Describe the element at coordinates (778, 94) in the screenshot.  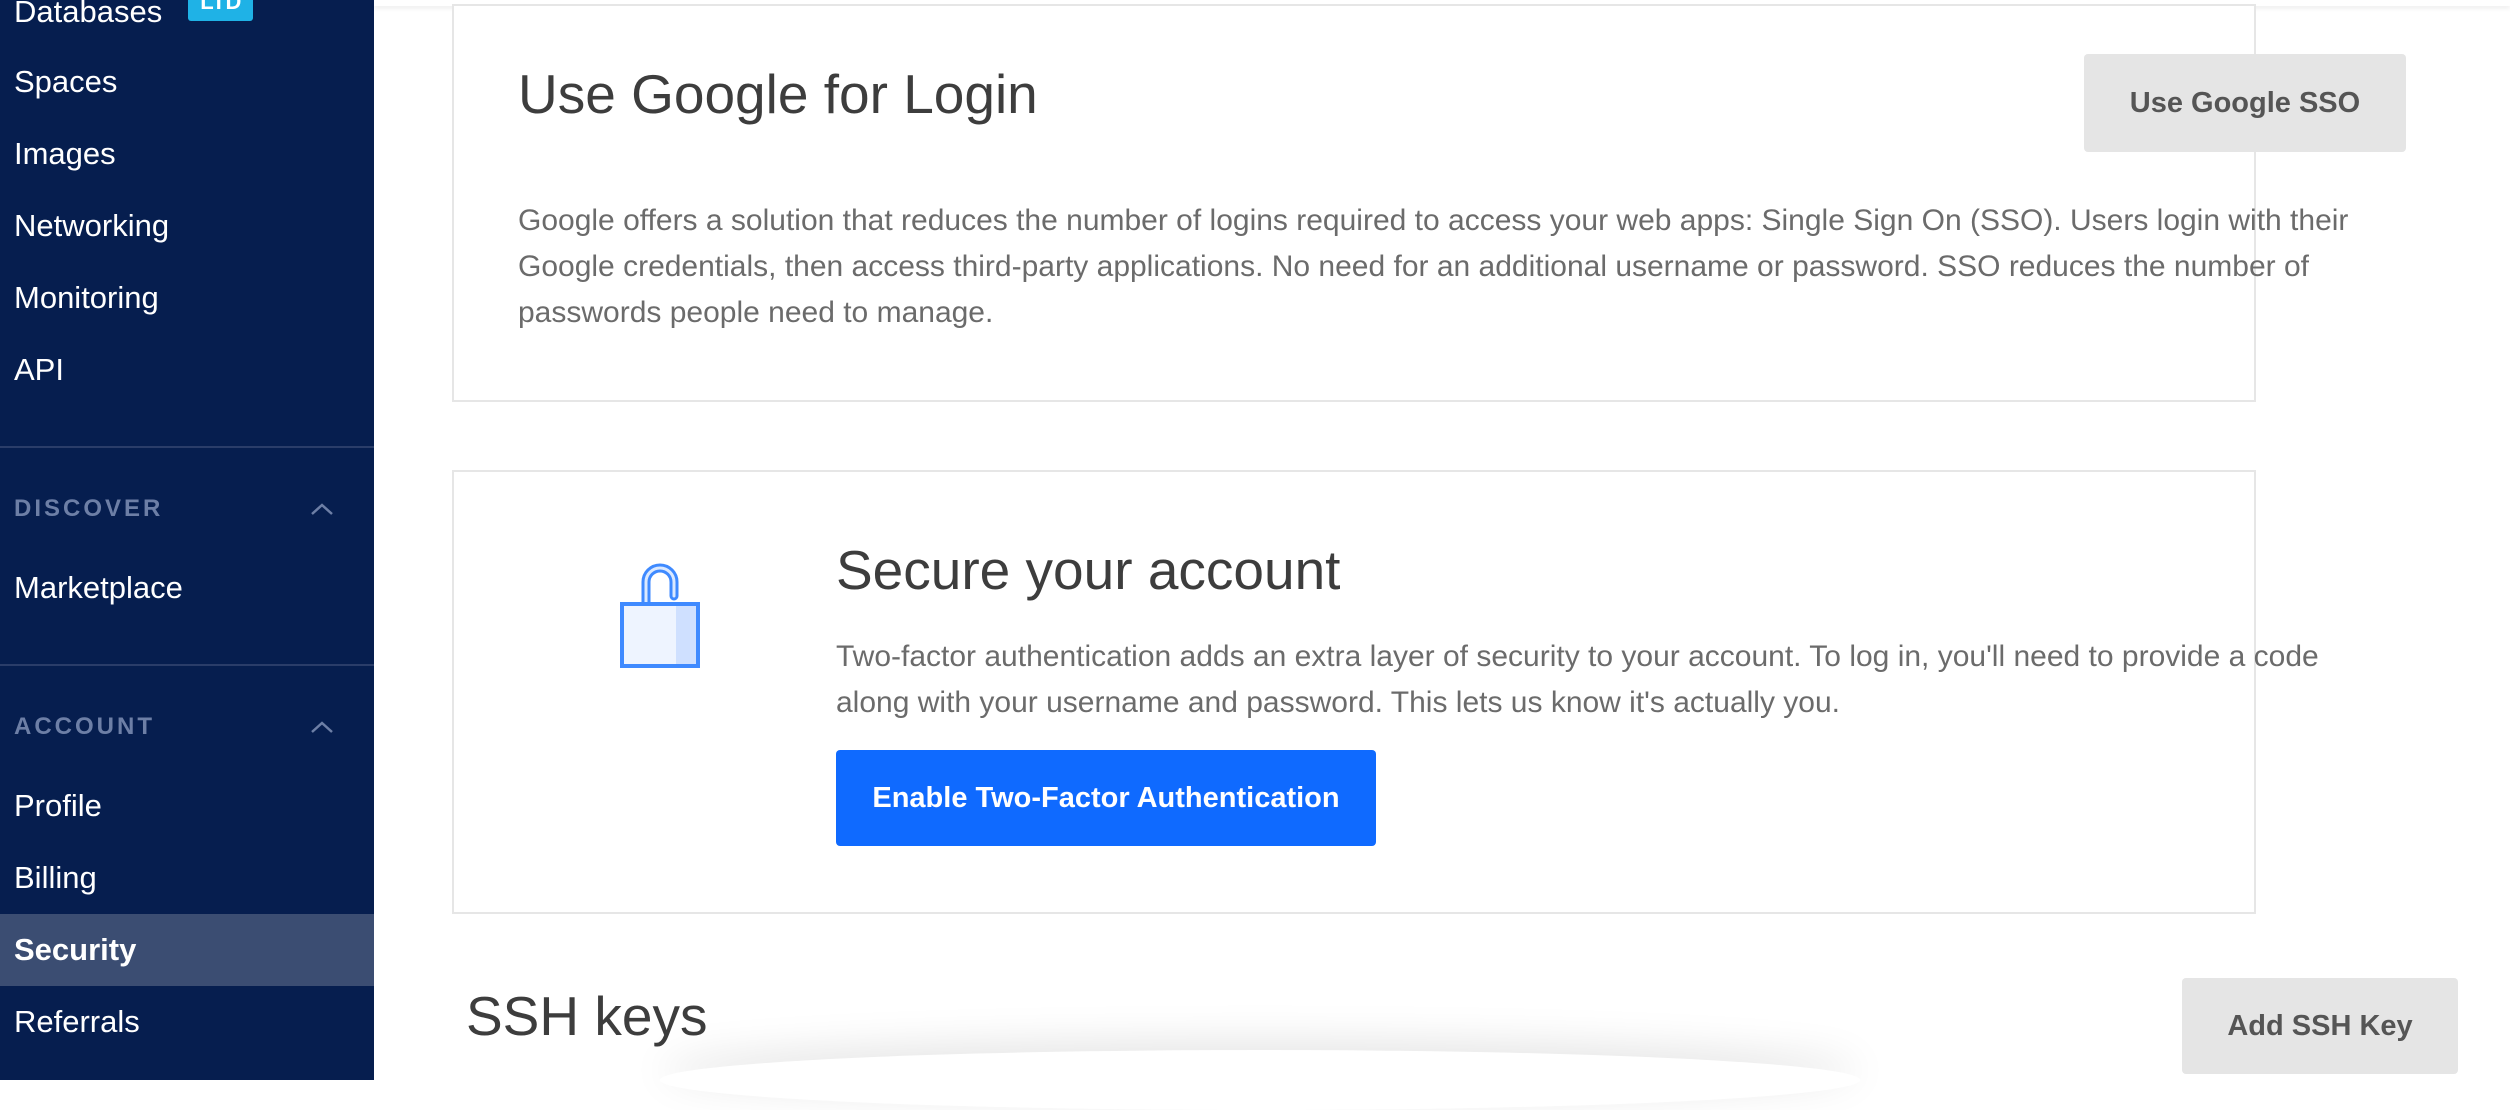
I see `google-login-title: Use Google for Login` at that location.